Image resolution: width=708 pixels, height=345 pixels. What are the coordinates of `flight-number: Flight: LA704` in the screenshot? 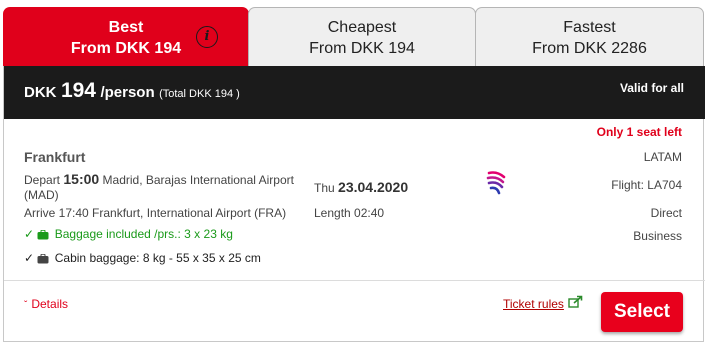 It's located at (646, 185).